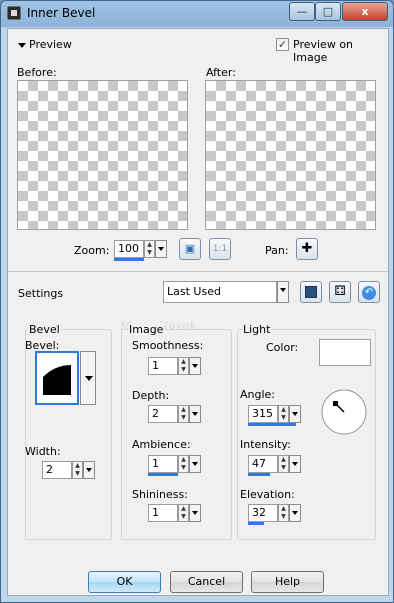  Describe the element at coordinates (14, 13) in the screenshot. I see `app-icon` at that location.